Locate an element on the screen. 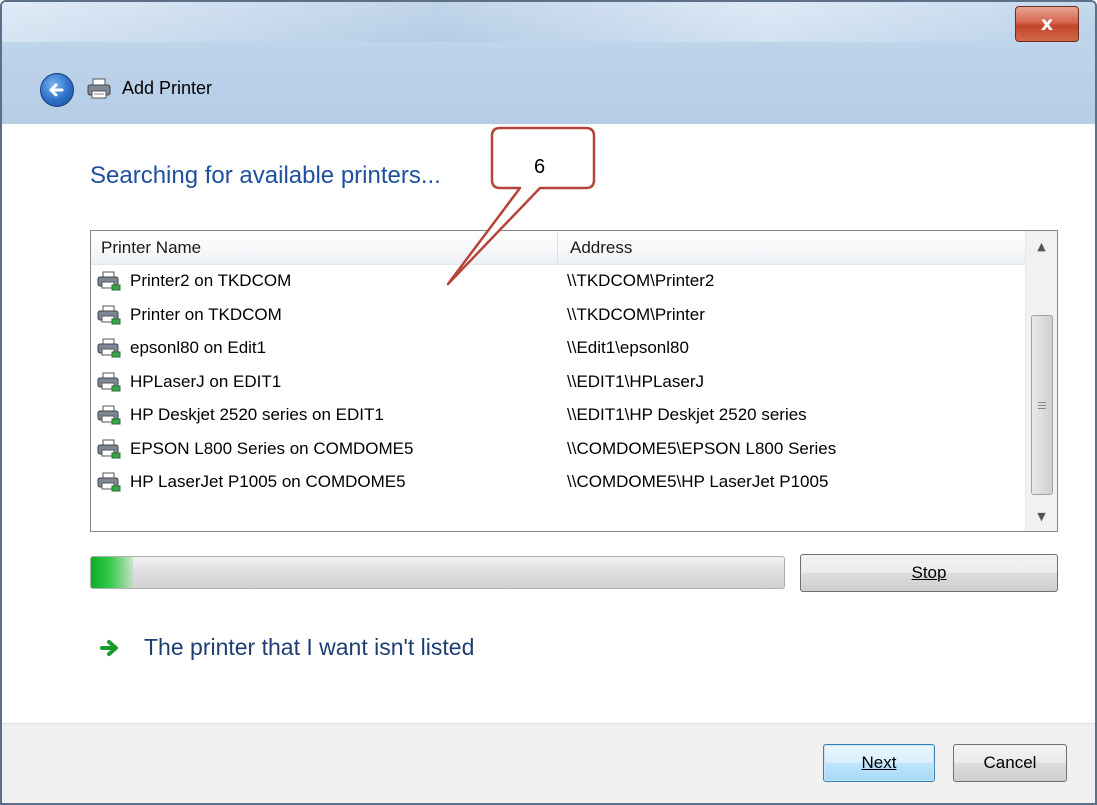  cancel-button: Cancel is located at coordinates (1010, 763).